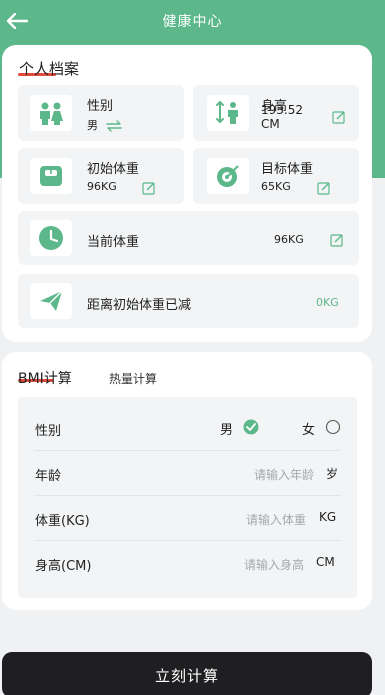 Image resolution: width=385 pixels, height=695 pixels. What do you see at coordinates (45, 378) in the screenshot?
I see `tab-bmi: BMI计算` at bounding box center [45, 378].